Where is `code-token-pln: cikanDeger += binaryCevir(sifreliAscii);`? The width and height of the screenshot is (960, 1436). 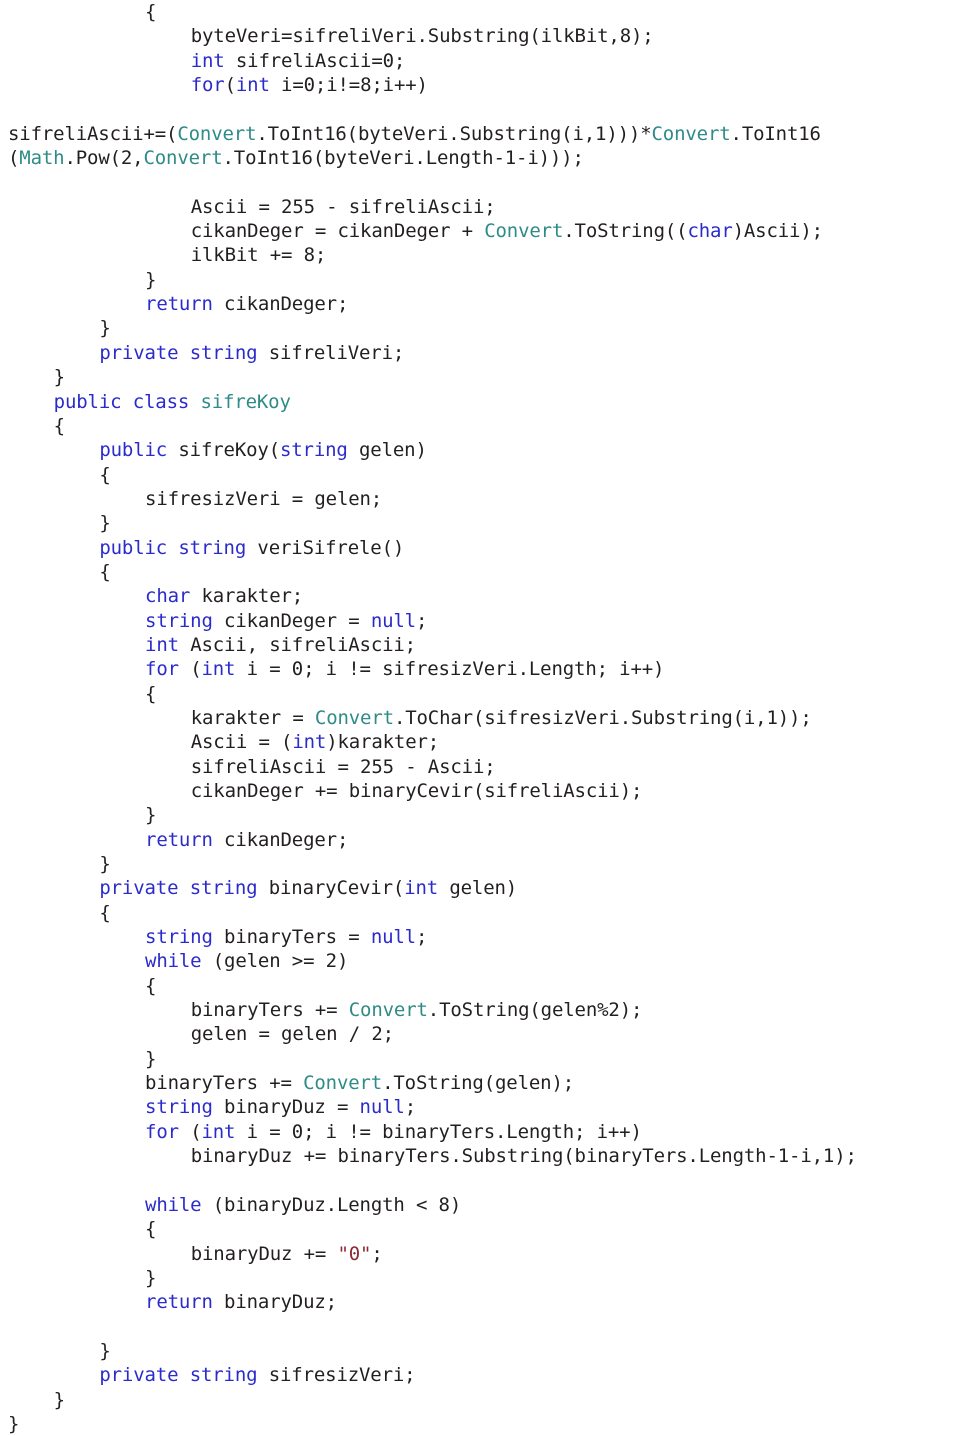 code-token-pln: cikanDeger += binaryCevir(sifreliAscii); is located at coordinates (416, 791).